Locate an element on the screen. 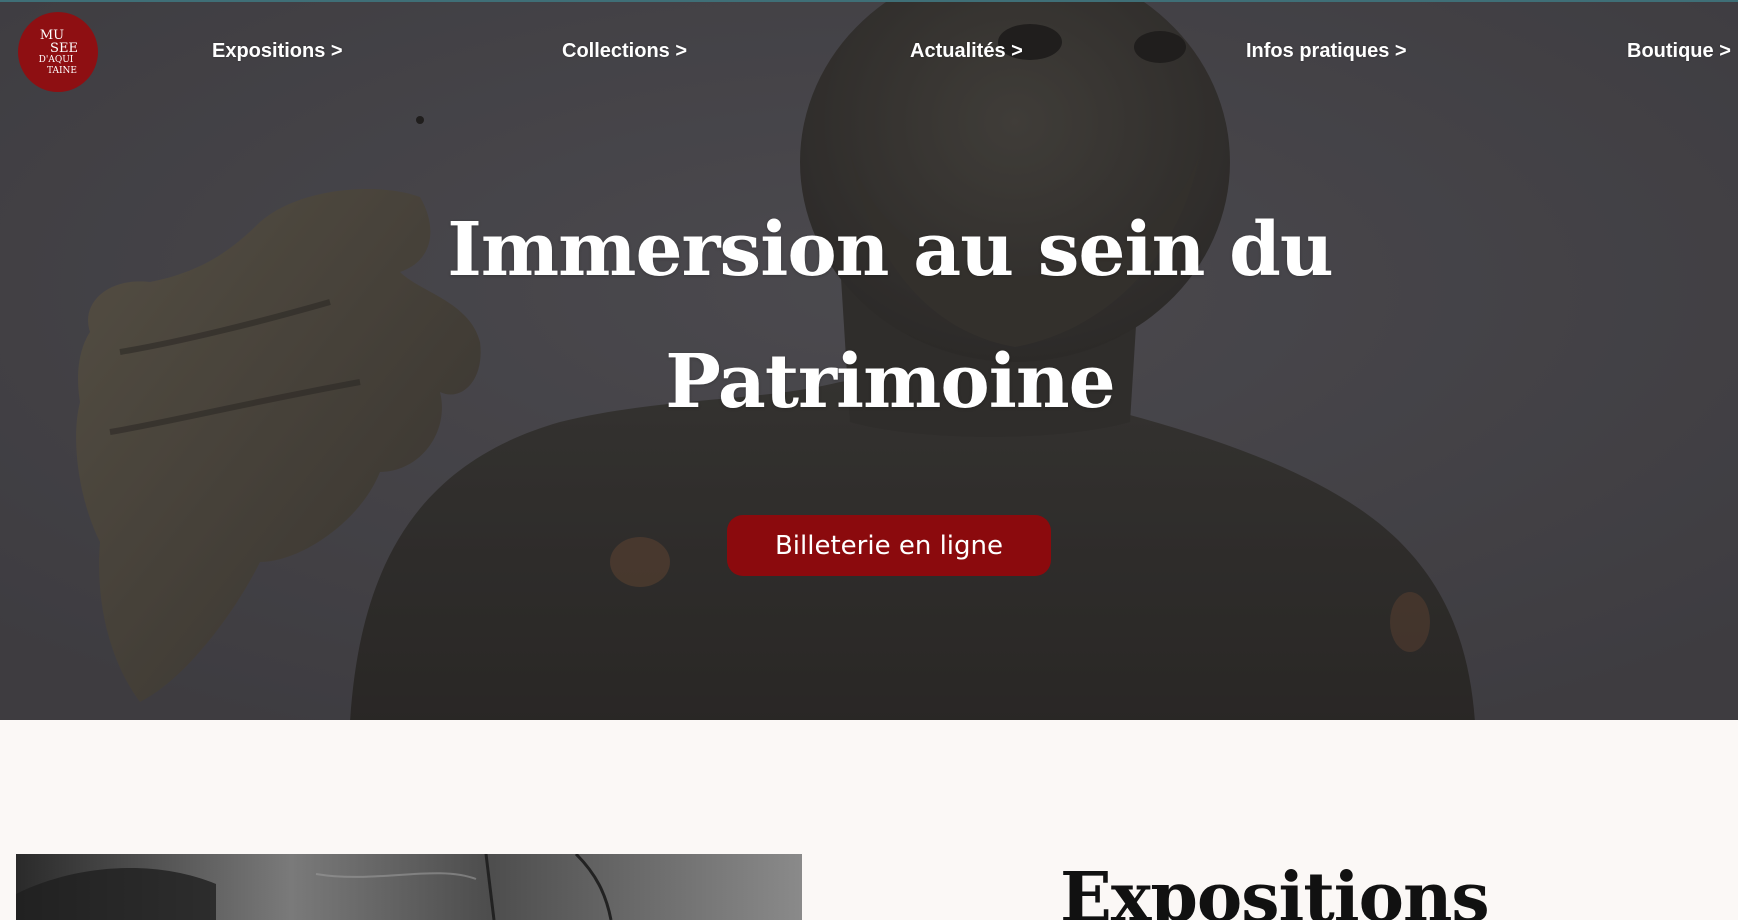 The height and width of the screenshot is (920, 1738). museum-logo-mark: MU SEE D'AQUI TAINE is located at coordinates (58, 52).